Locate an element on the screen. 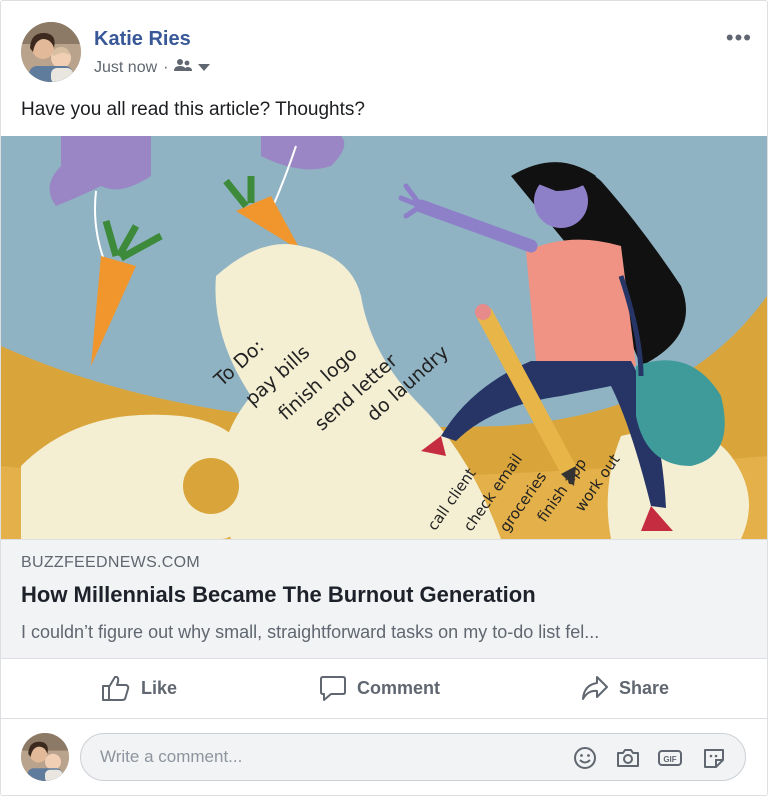 The image size is (768, 796). sticker-icon is located at coordinates (714, 758).